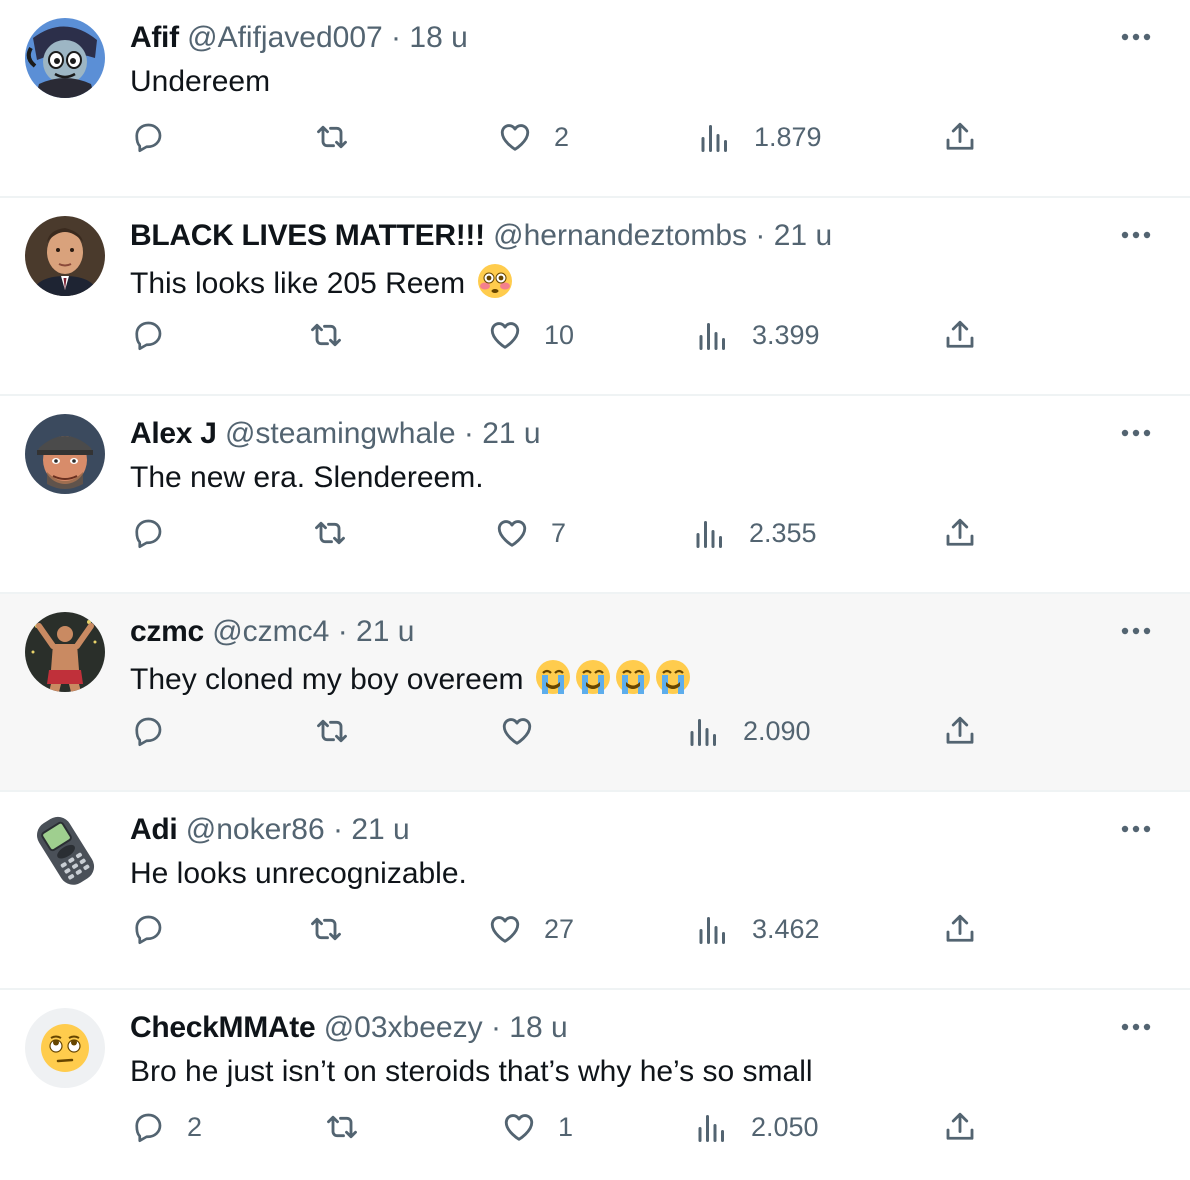  What do you see at coordinates (403, 1027) in the screenshot?
I see `user-handle: @03xbeezy` at bounding box center [403, 1027].